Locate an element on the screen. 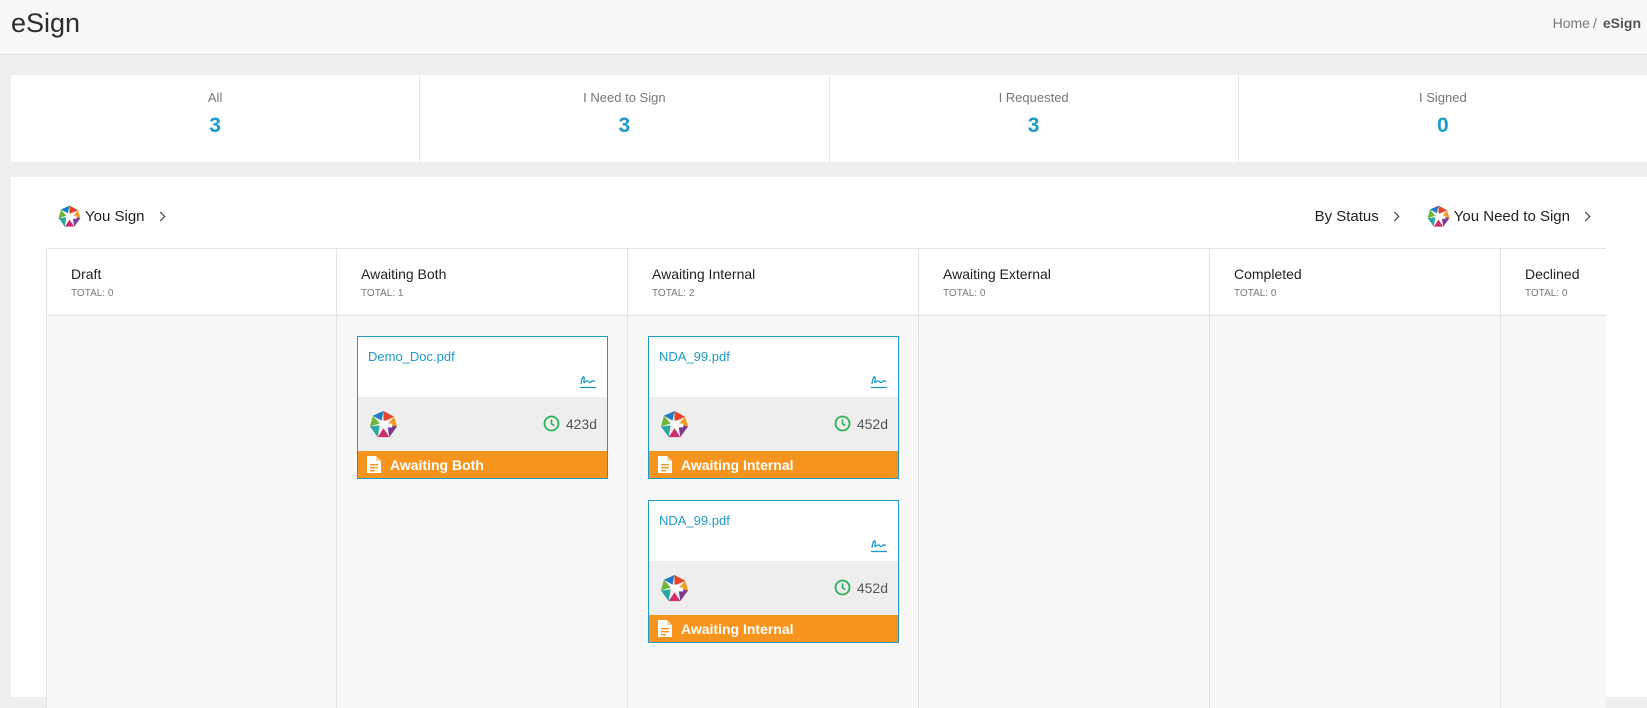  document-card: Demo_Doc.pdf 423d Awaiting Both is located at coordinates (482, 407).